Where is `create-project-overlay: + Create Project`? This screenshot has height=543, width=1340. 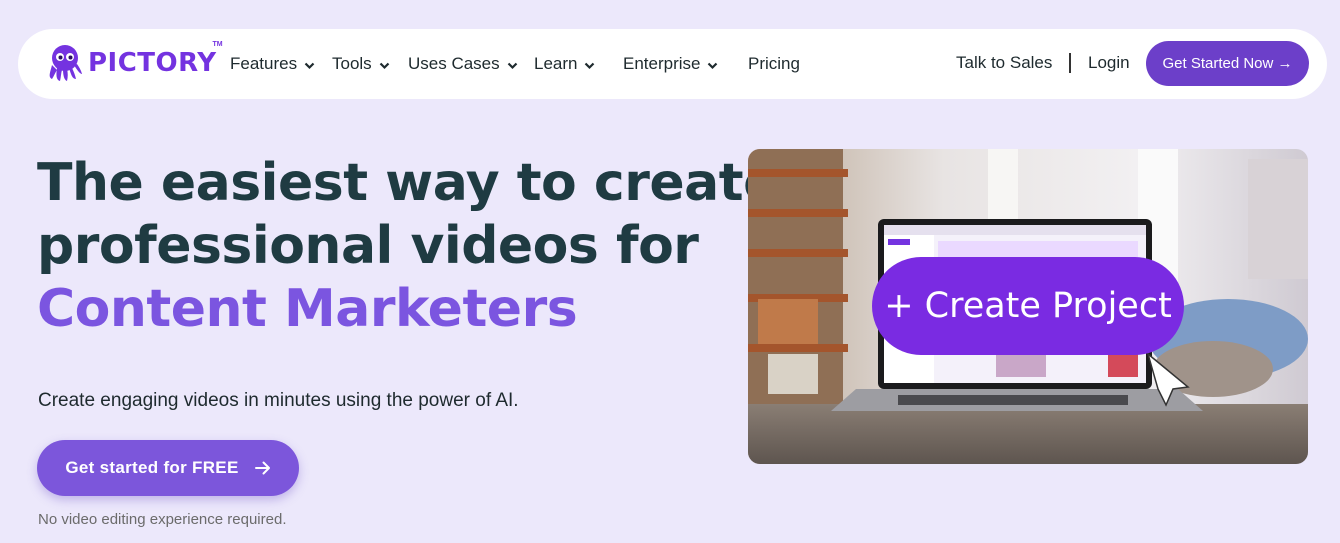
create-project-overlay: + Create Project is located at coordinates (1028, 306).